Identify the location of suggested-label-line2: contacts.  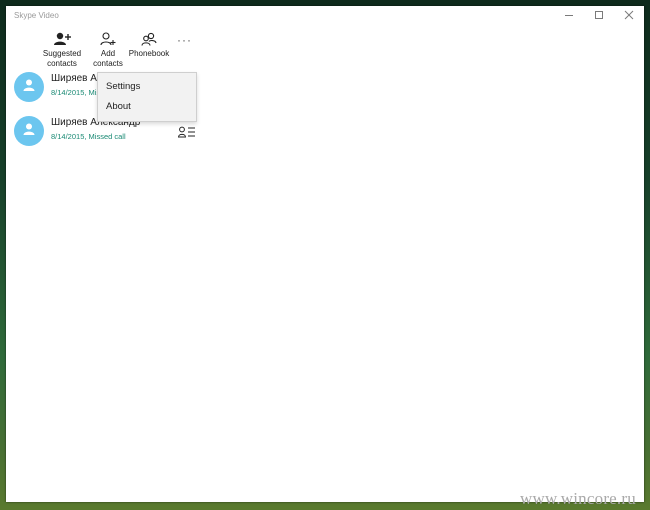
(62, 63).